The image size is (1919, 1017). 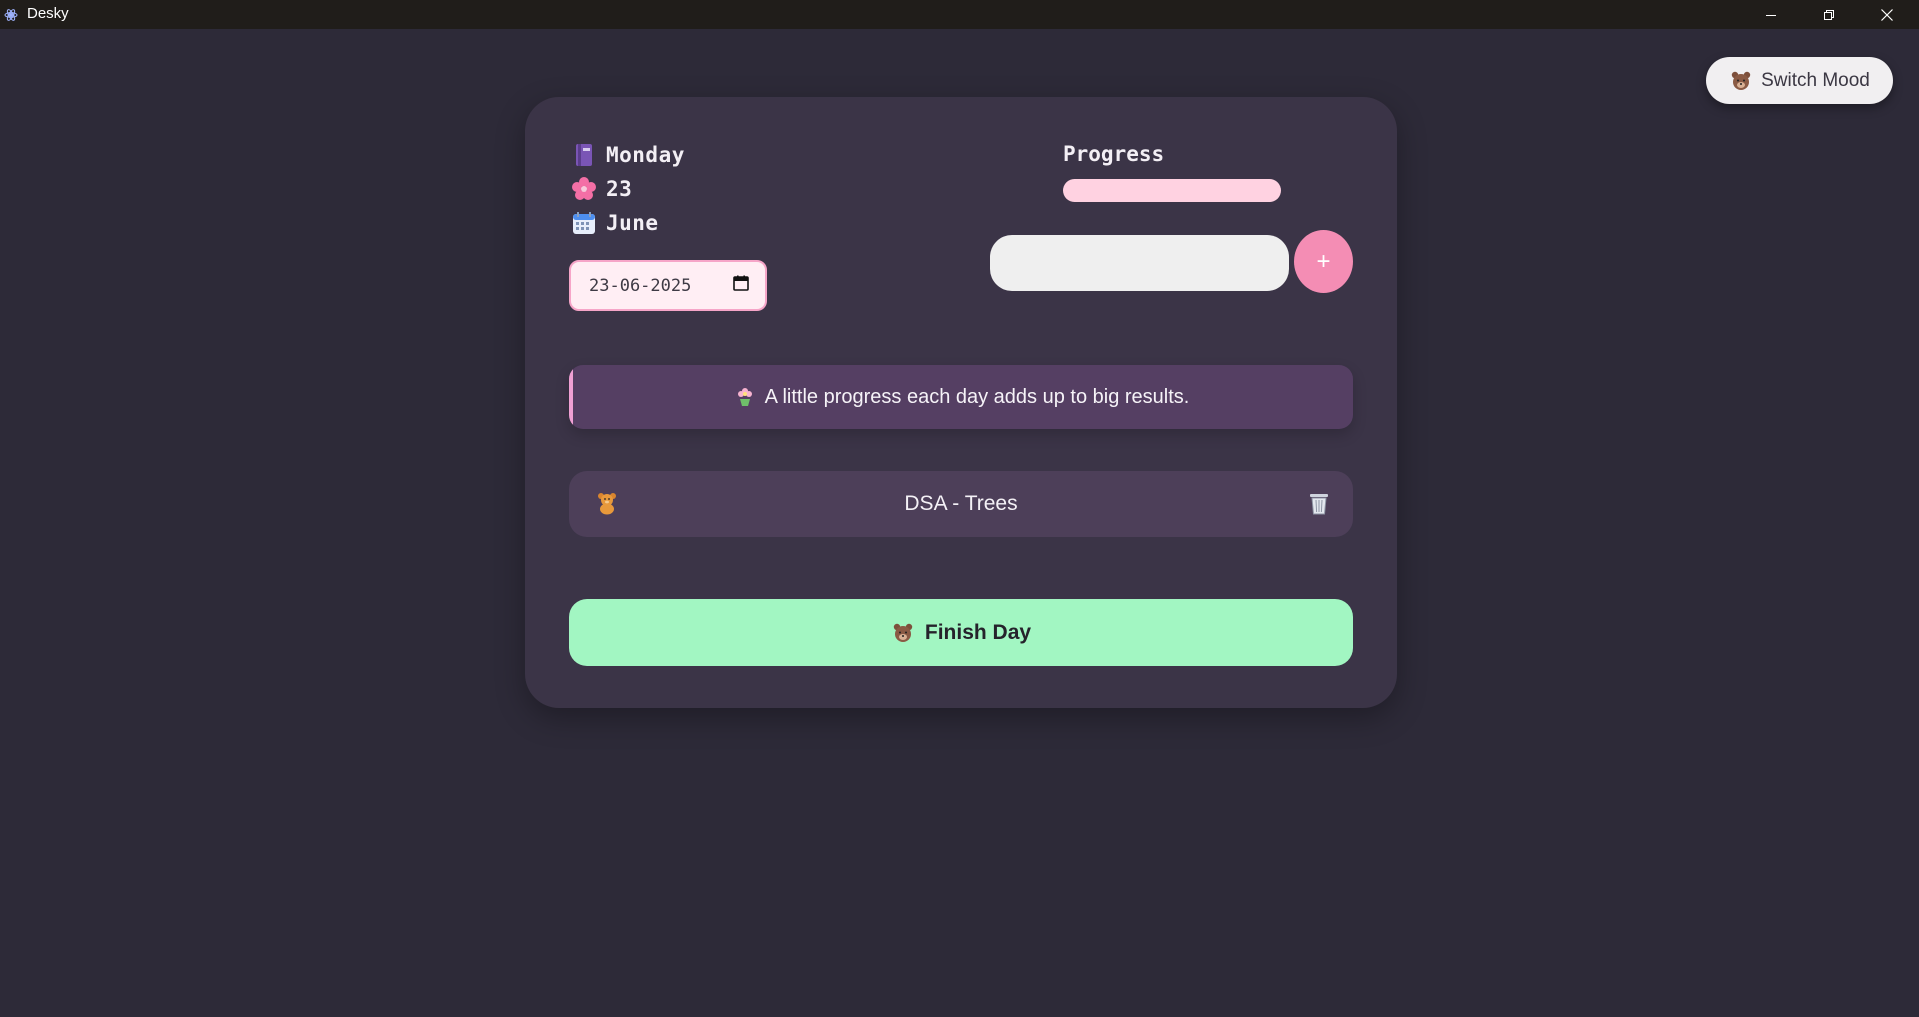 I want to click on task-list-item: DSA - Trees, so click(x=961, y=504).